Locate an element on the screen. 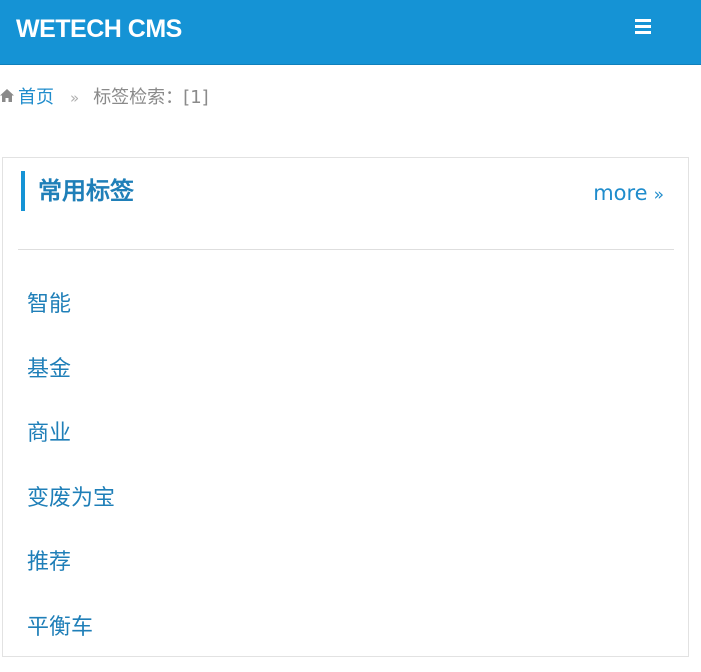 The width and height of the screenshot is (701, 672). panel-divider is located at coordinates (346, 249).